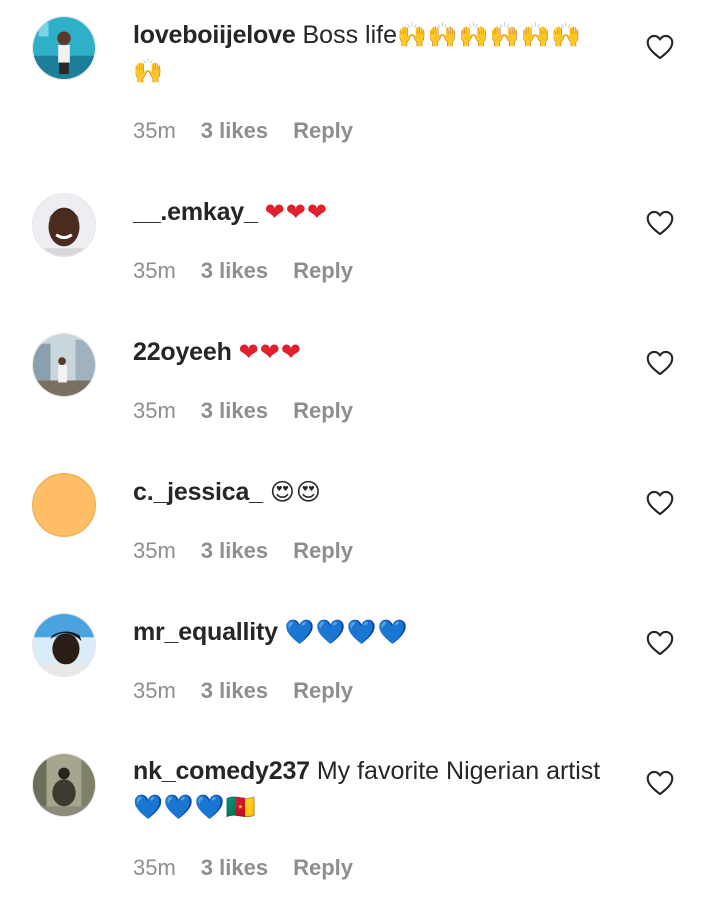 This screenshot has height=905, width=720. Describe the element at coordinates (458, 771) in the screenshot. I see `comment-body: My favorite Nigerian artist` at that location.